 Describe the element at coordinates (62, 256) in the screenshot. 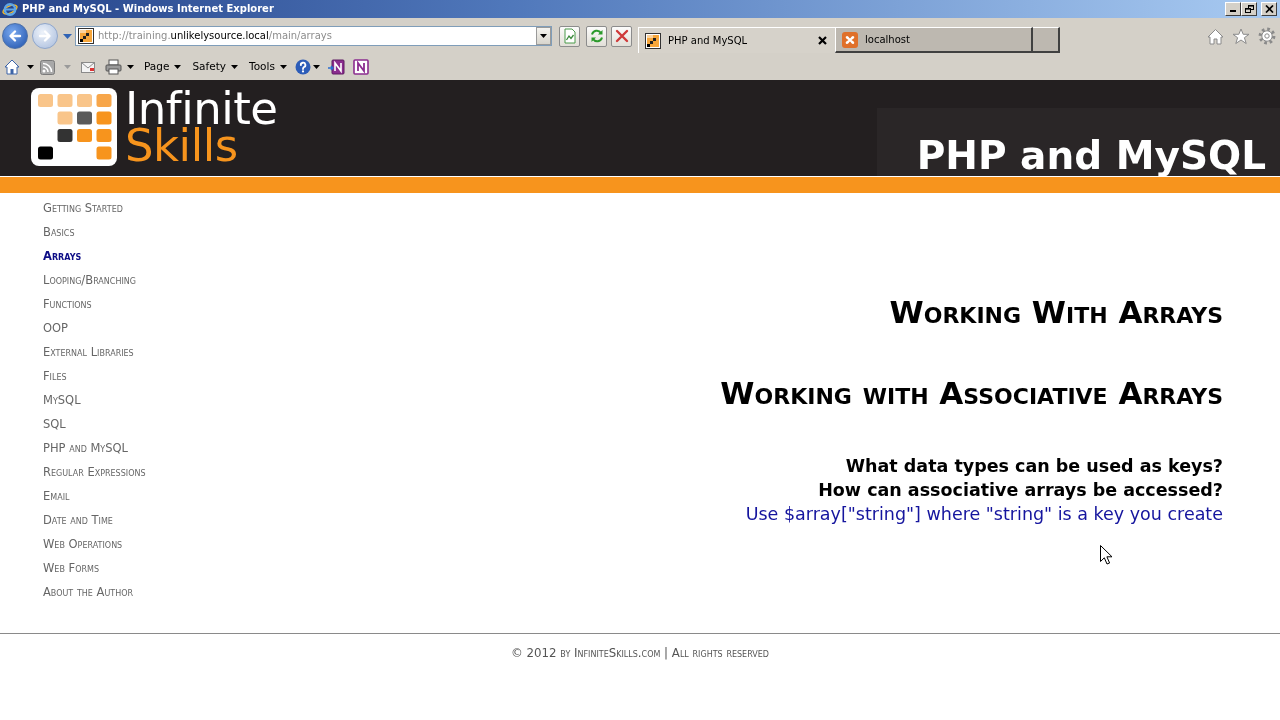

I see `sidebar-link: Arrays` at that location.